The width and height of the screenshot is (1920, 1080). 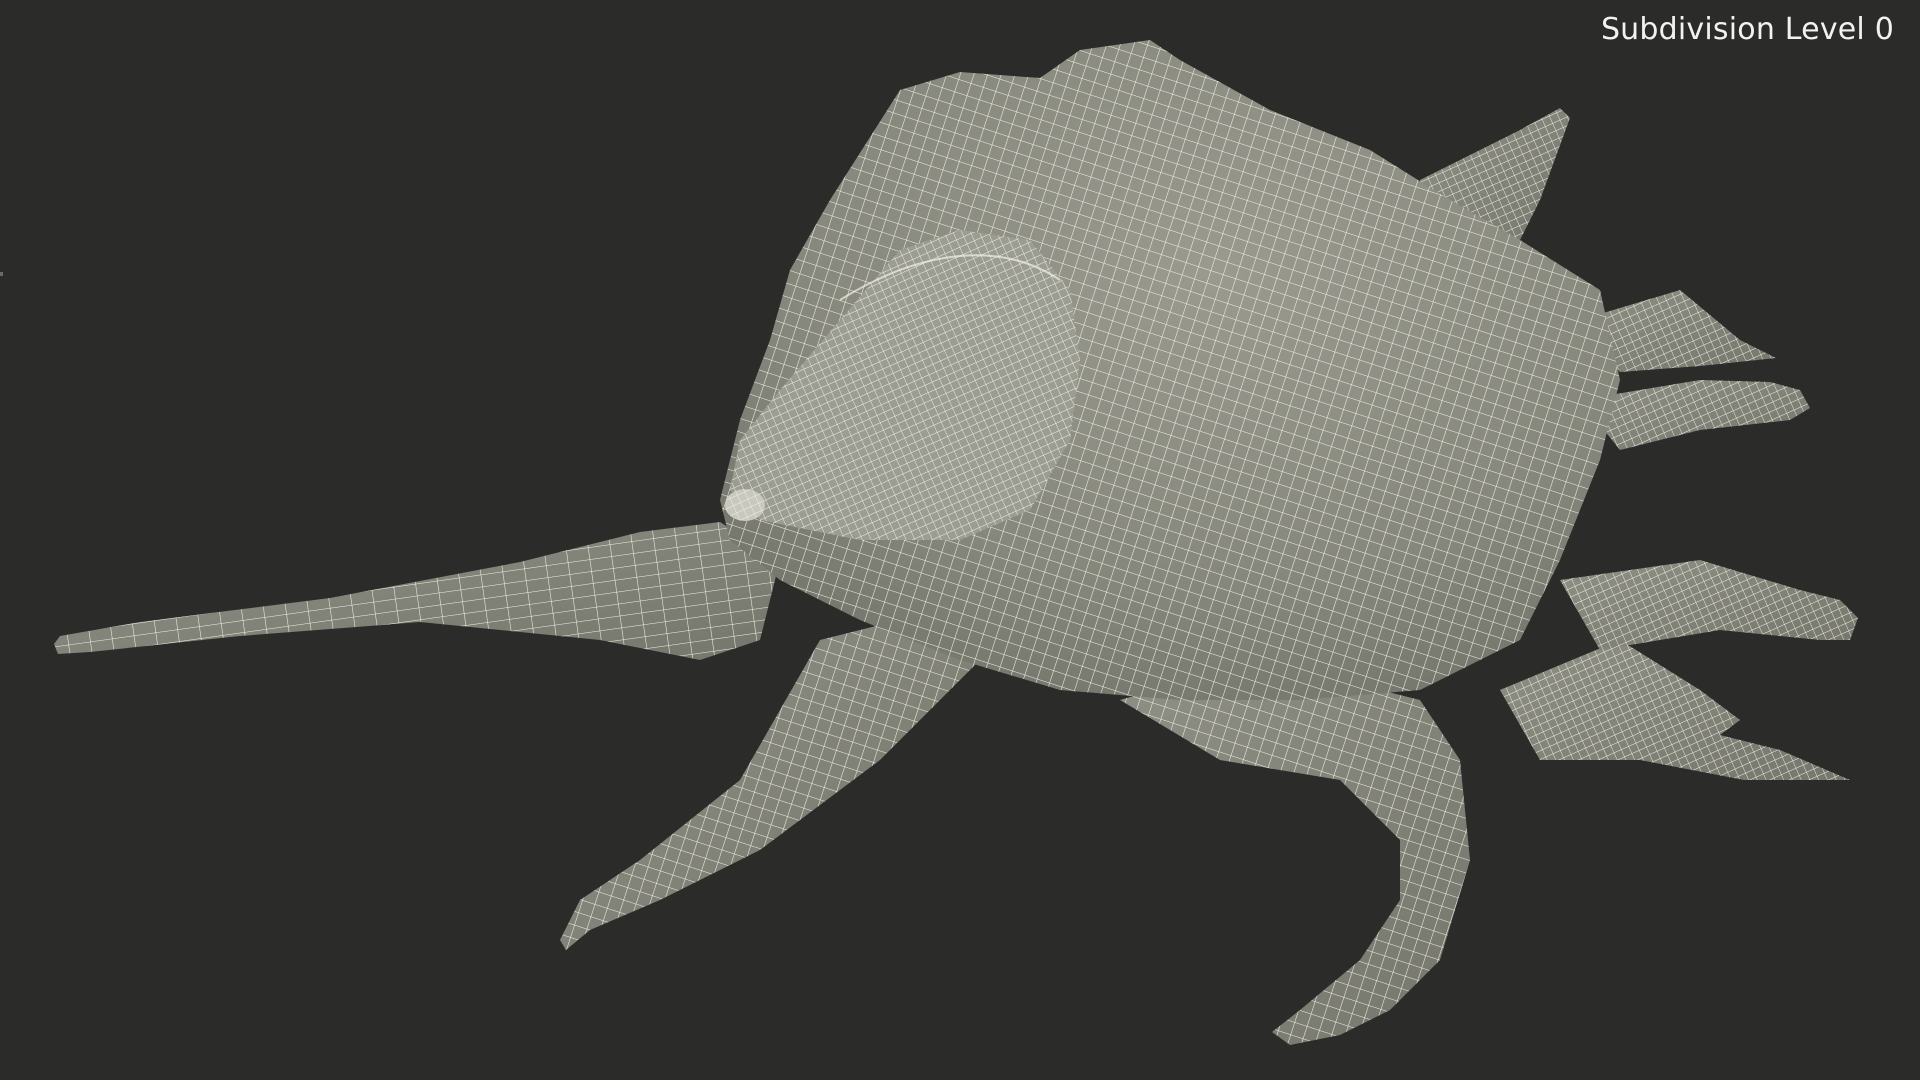 I want to click on left-canal-spine, so click(x=417, y=591).